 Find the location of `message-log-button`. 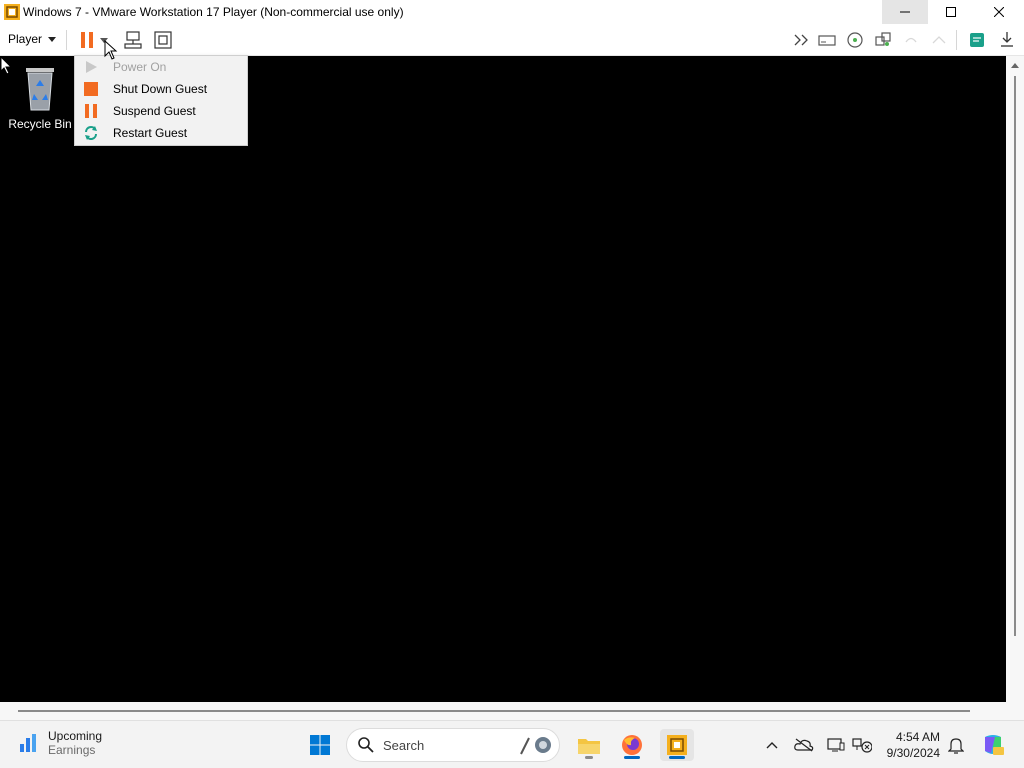

message-log-button is located at coordinates (977, 40).